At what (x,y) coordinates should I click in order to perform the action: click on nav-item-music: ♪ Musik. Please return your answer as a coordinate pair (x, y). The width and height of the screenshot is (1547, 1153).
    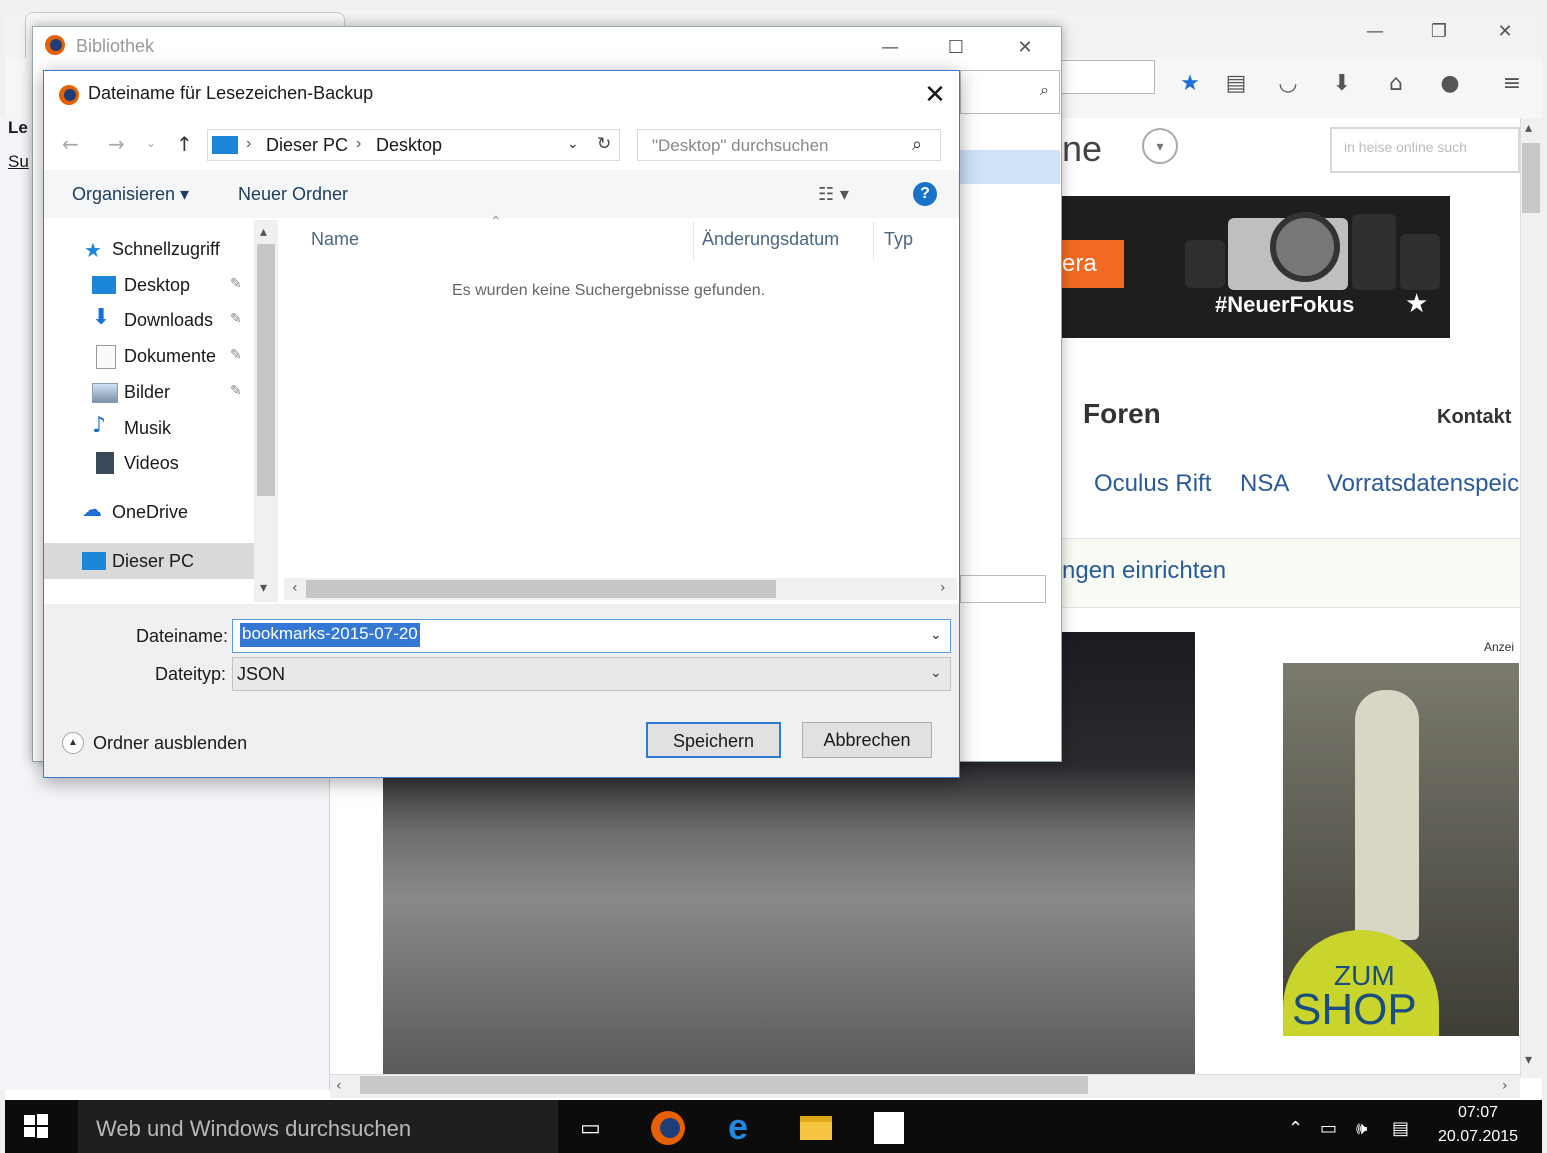
    Looking at the image, I should click on (149, 428).